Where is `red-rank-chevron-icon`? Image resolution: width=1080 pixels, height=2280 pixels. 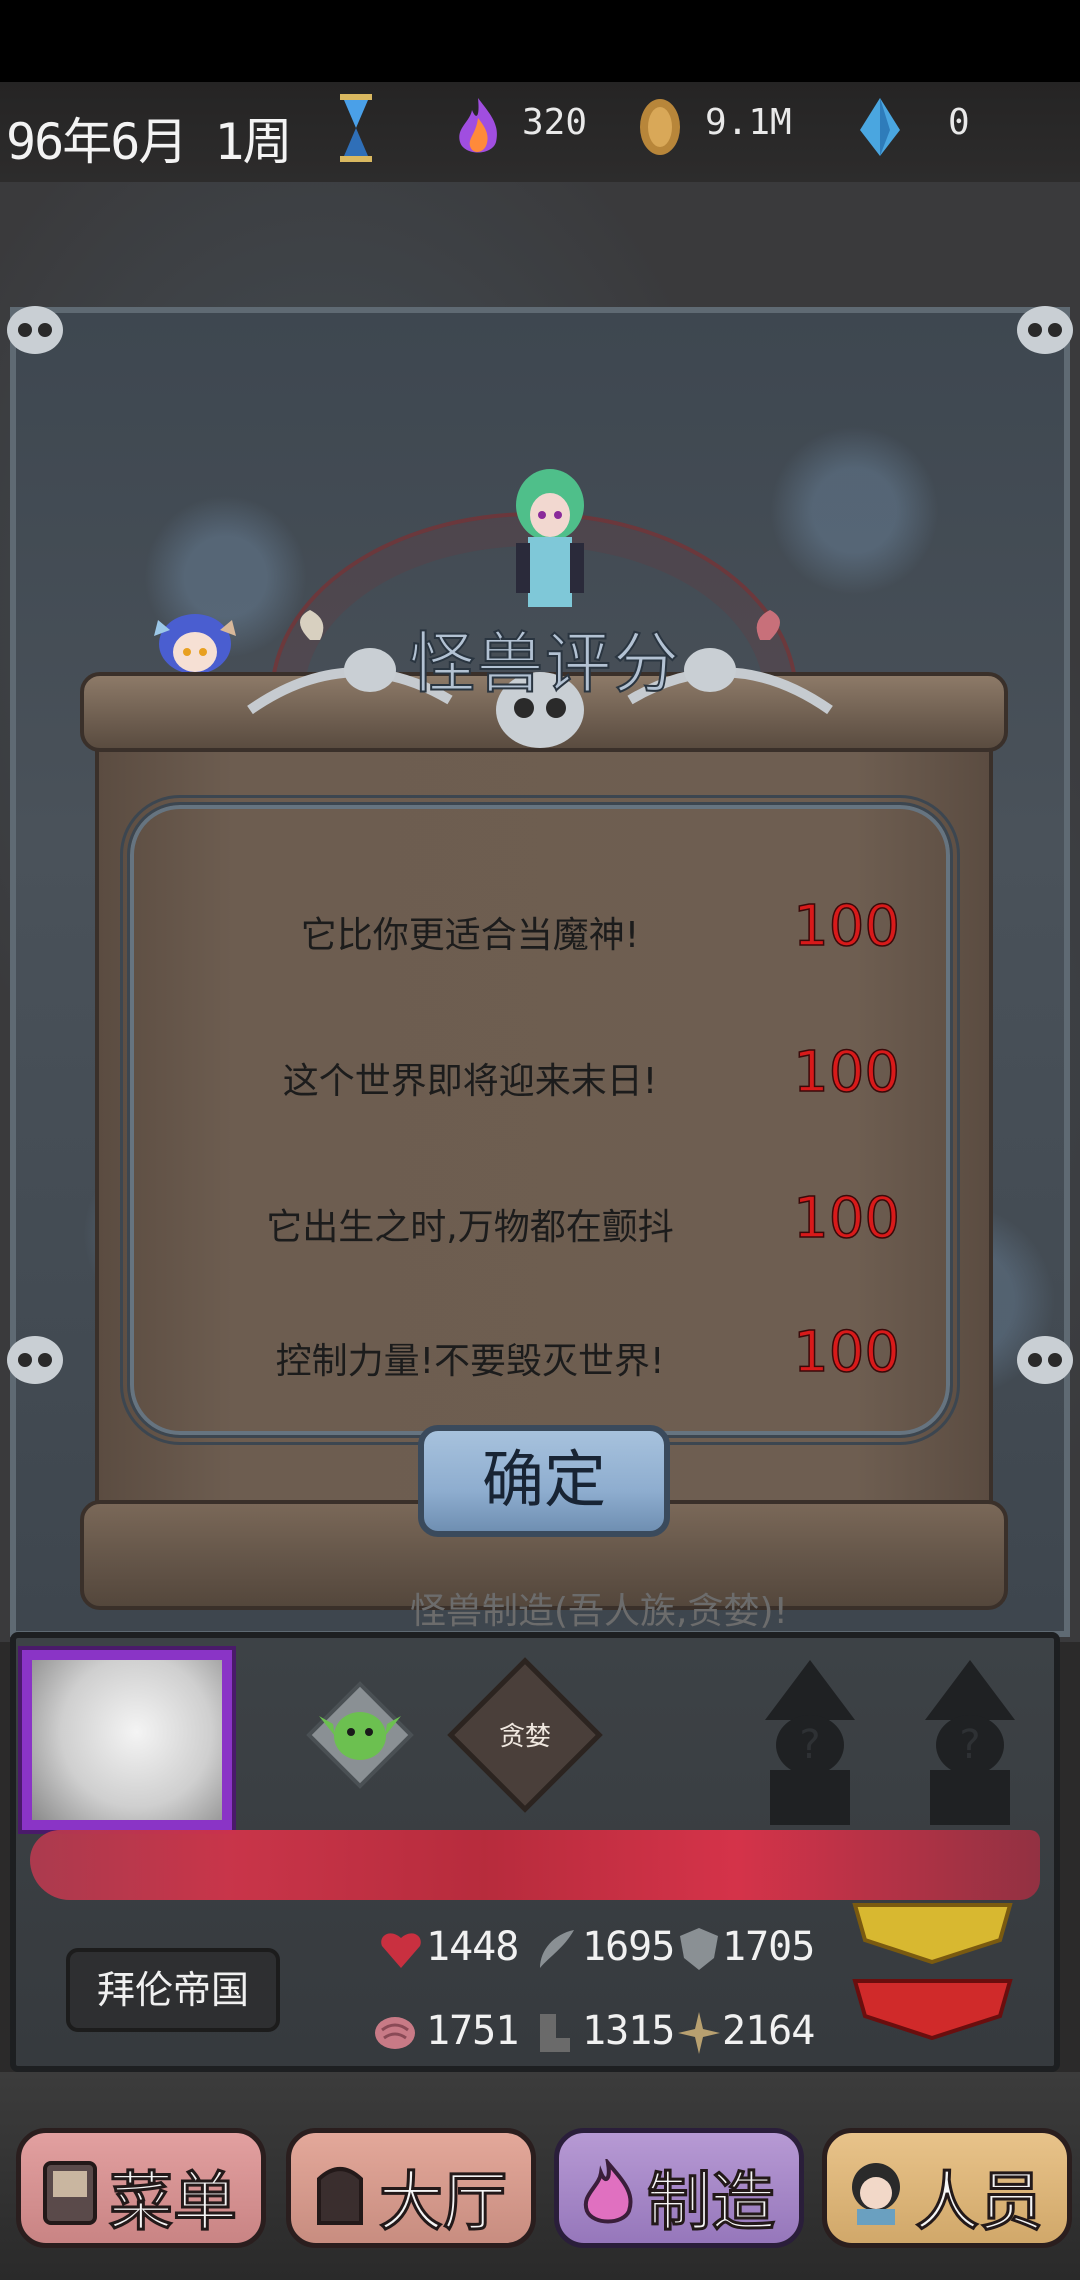
red-rank-chevron-icon is located at coordinates (932, 2010).